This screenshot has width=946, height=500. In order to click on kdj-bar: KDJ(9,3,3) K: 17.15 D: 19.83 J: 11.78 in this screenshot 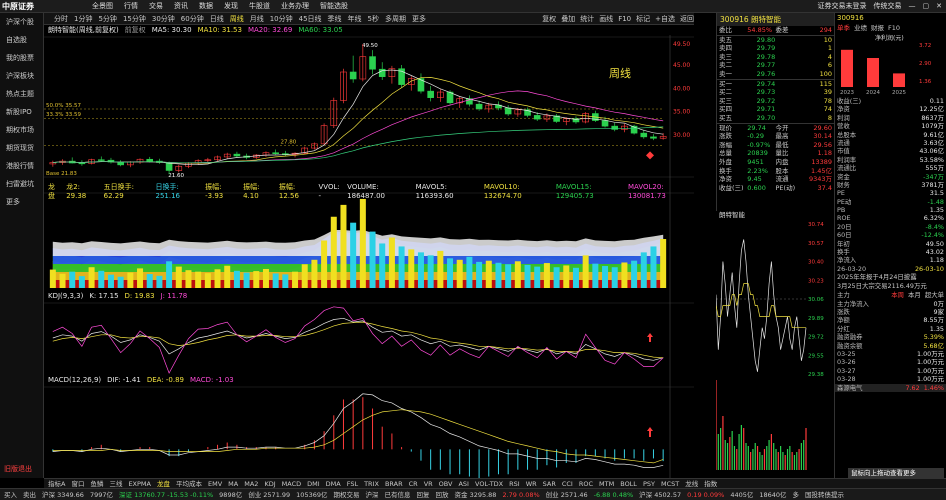, I will do `click(369, 296)`.